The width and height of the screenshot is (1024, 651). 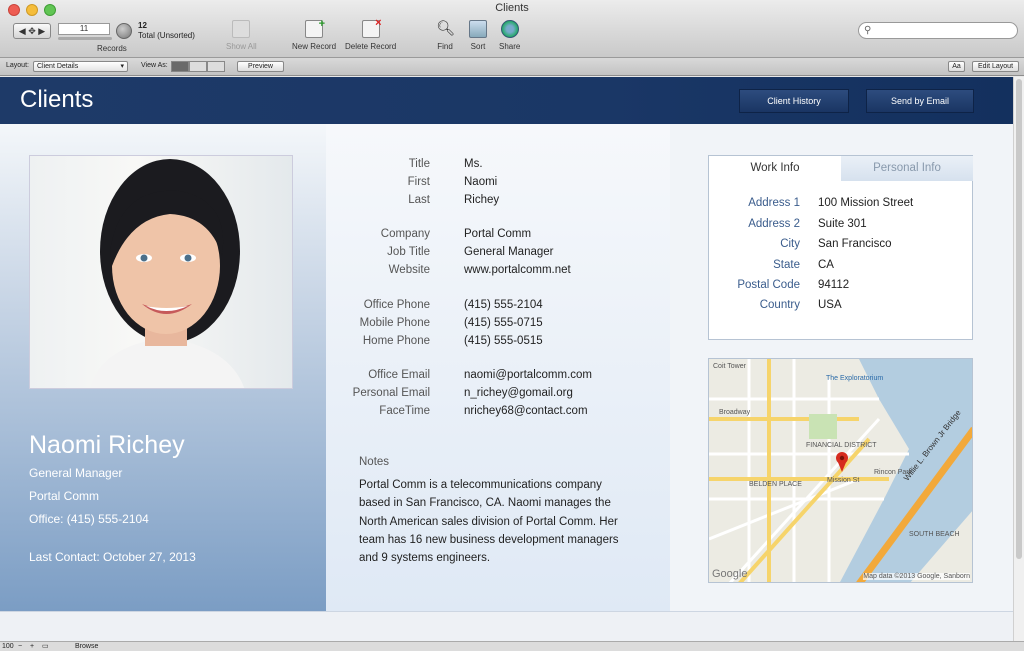 What do you see at coordinates (503, 341) in the screenshot?
I see `home-phone-field: (415) 555-0515` at bounding box center [503, 341].